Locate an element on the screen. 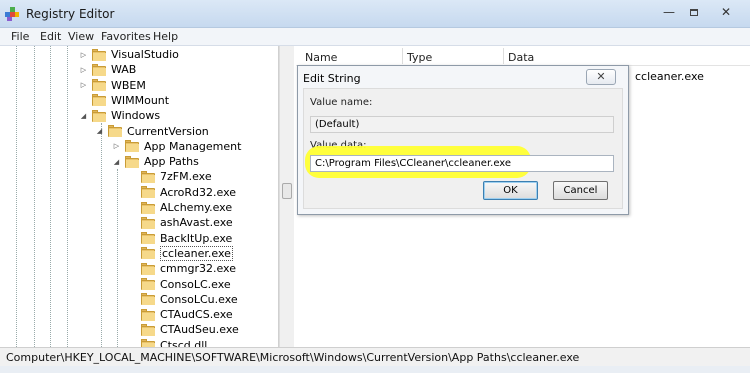 This screenshot has height=373, width=750. tree-node: ◢ CurrentVersion is located at coordinates (152, 131).